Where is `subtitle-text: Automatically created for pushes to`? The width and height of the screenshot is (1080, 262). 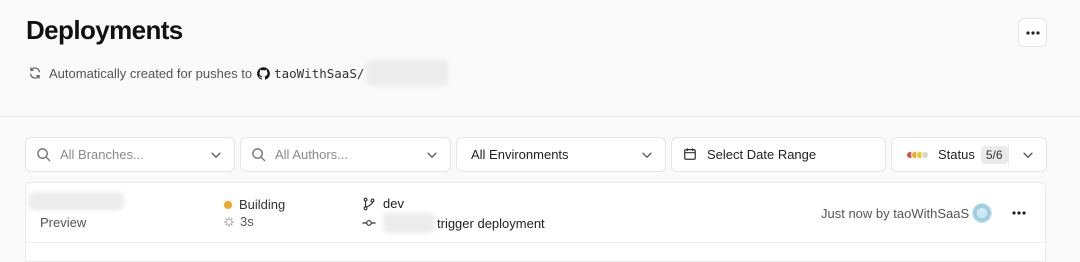
subtitle-text: Automatically created for pushes to is located at coordinates (151, 73).